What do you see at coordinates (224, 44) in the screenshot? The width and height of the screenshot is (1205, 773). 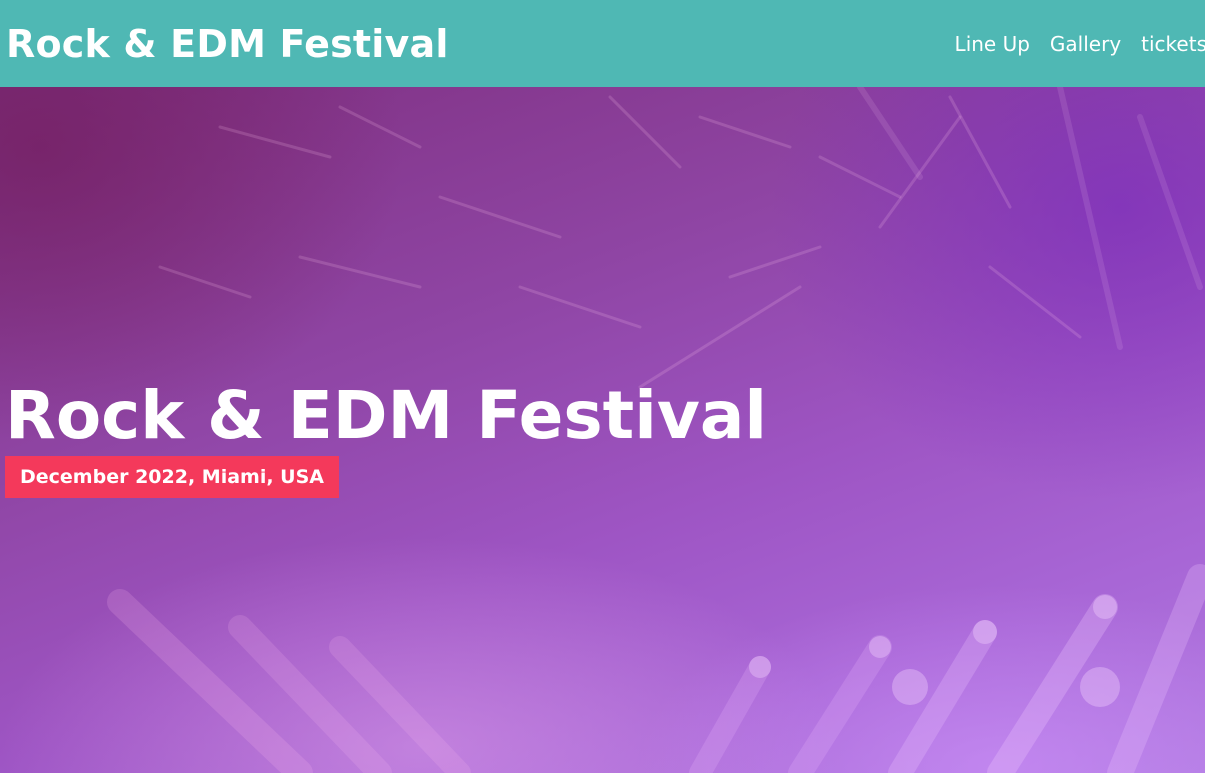 I see `site-brand: Rock & EDM Festival` at bounding box center [224, 44].